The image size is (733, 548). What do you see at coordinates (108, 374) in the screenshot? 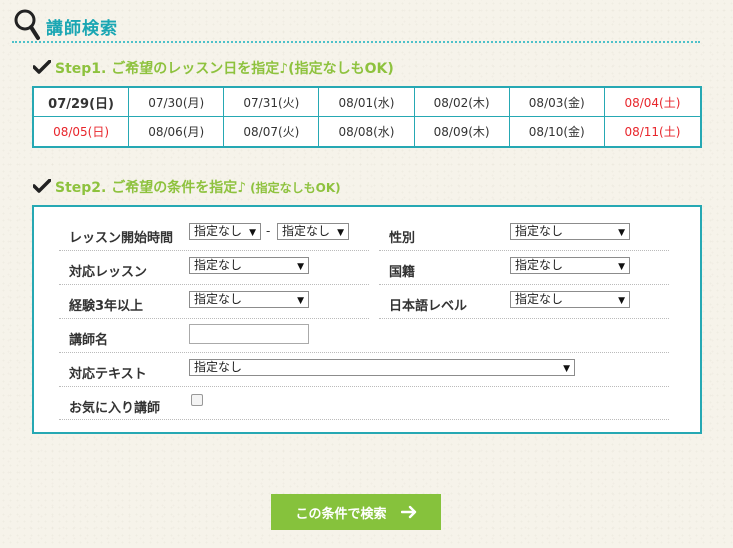
I see `textbook-label: 対応テキスト` at bounding box center [108, 374].